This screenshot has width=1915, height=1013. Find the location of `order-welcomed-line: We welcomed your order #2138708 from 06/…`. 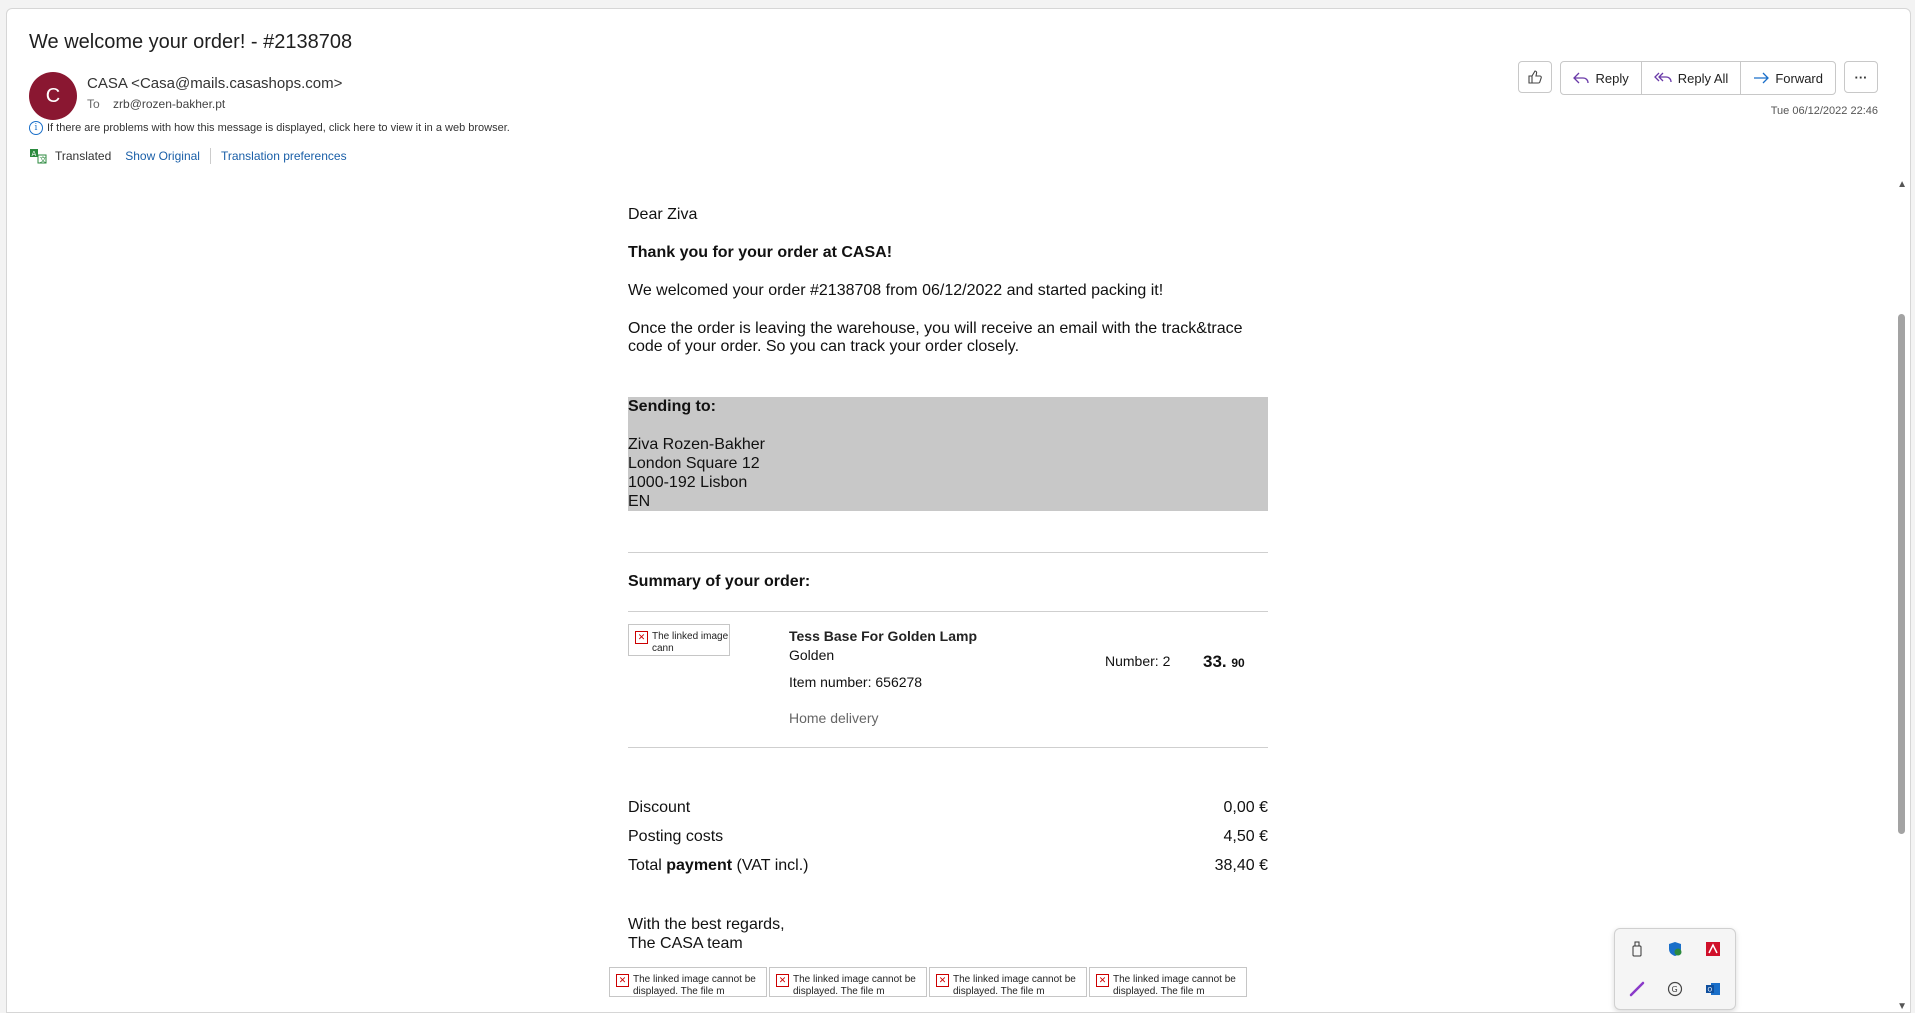

order-welcomed-line: We welcomed your order #2138708 from 06/… is located at coordinates (896, 290).